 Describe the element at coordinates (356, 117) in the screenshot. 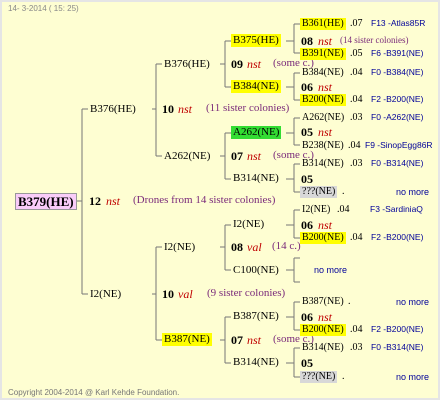

I see `g4-gen-4: .03` at that location.